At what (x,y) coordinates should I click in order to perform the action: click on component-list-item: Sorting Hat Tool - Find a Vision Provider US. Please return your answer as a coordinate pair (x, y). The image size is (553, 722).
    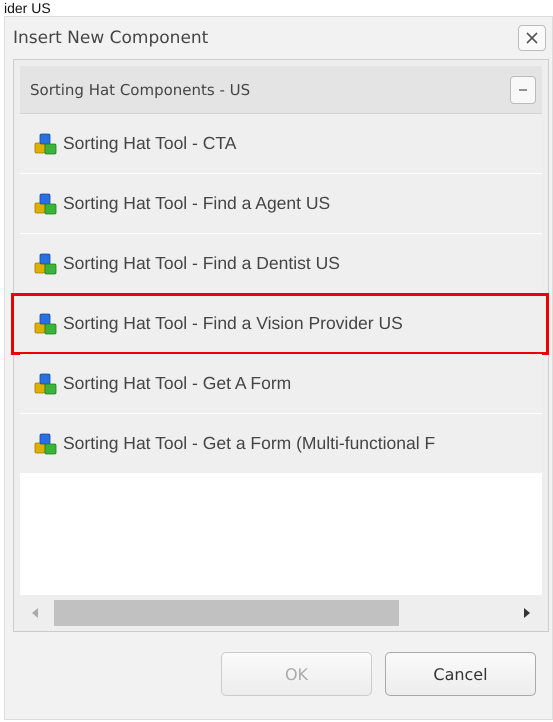
    Looking at the image, I should click on (280, 324).